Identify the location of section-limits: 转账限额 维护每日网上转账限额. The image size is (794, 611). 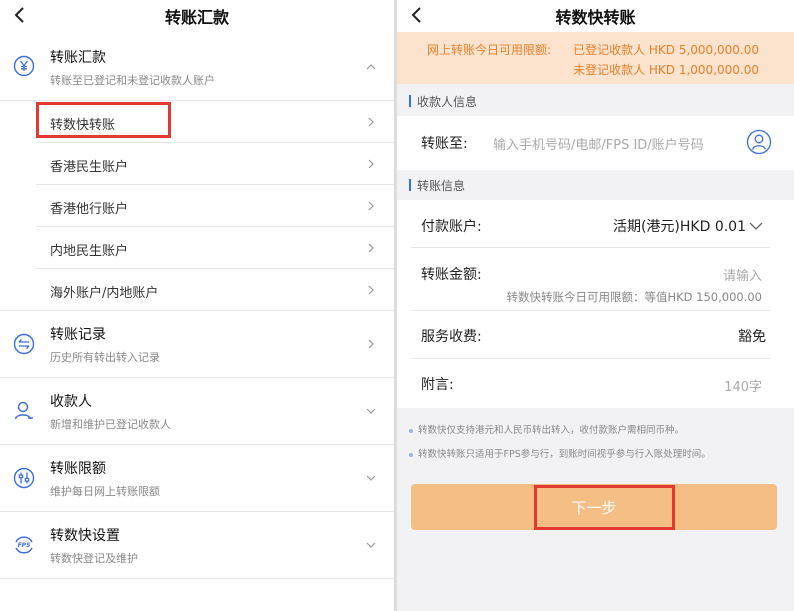
(197, 478).